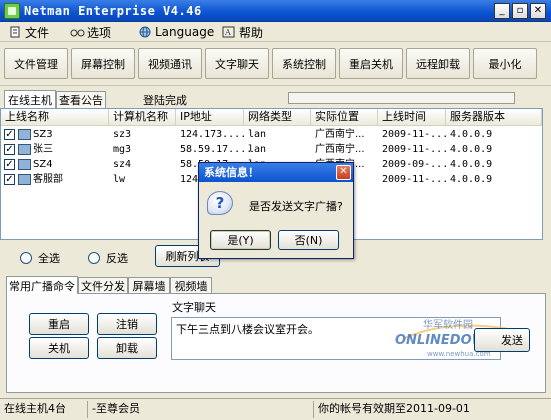  What do you see at coordinates (438, 63) in the screenshot?
I see `toolbar-remote-uninstall: 远程卸载` at bounding box center [438, 63].